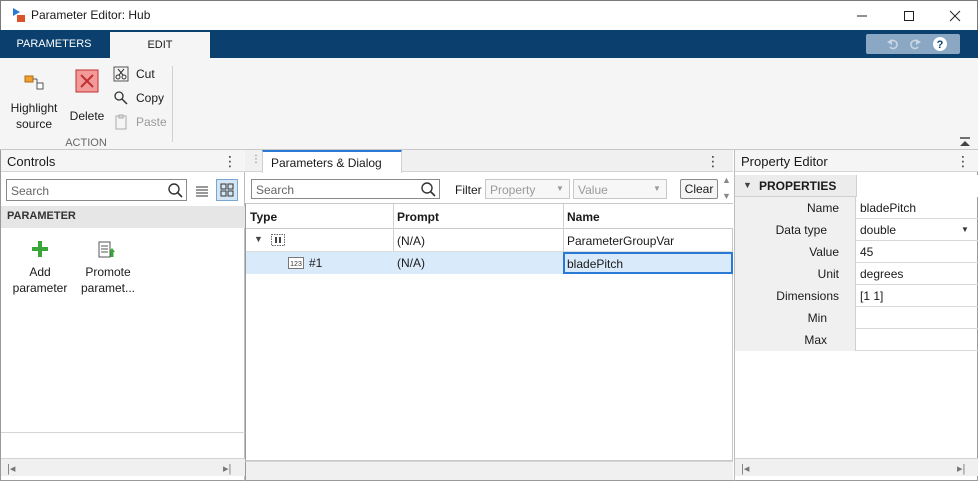  What do you see at coordinates (965, 142) in the screenshot?
I see `collapse-ribbon-icon` at bounding box center [965, 142].